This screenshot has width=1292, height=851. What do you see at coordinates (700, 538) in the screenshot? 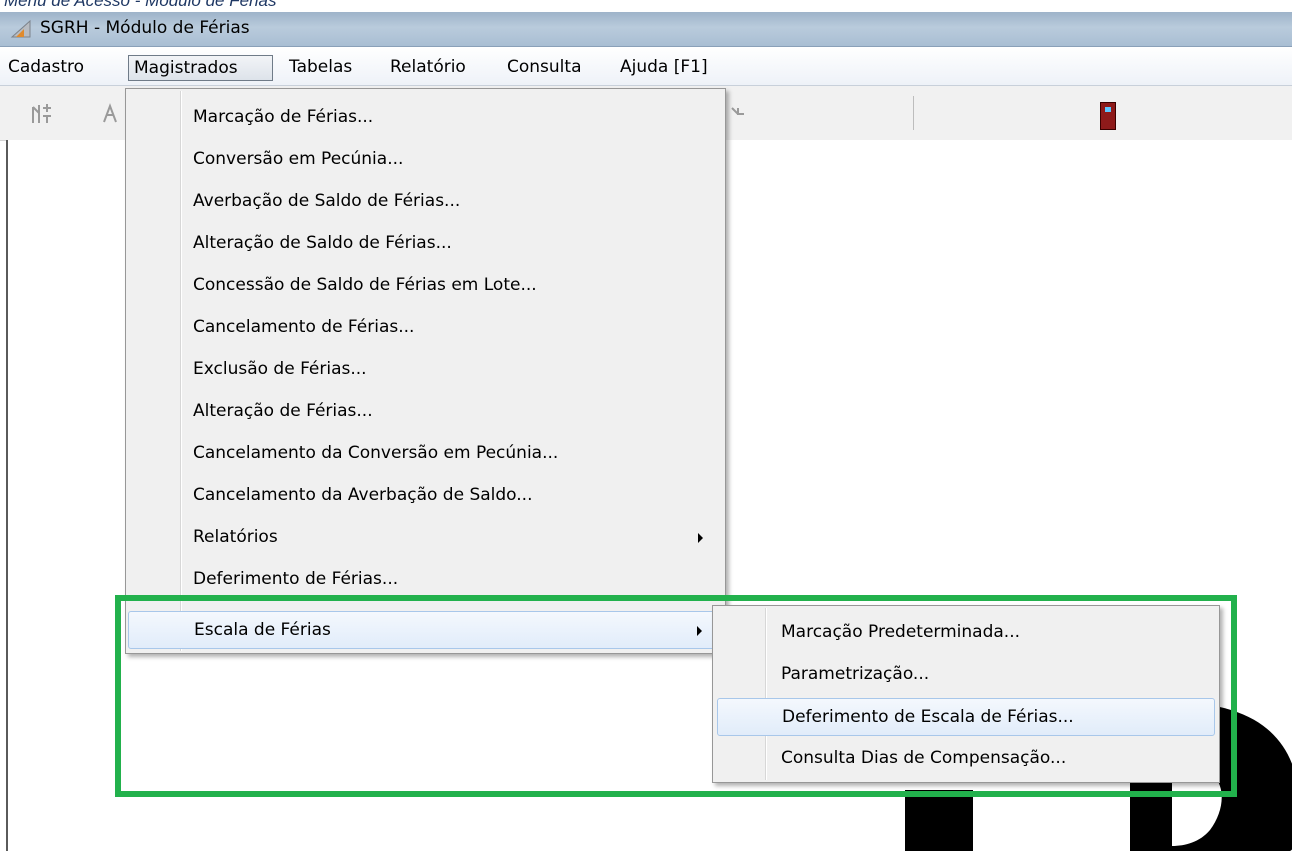
I see `submenu-arrow-icon` at bounding box center [700, 538].